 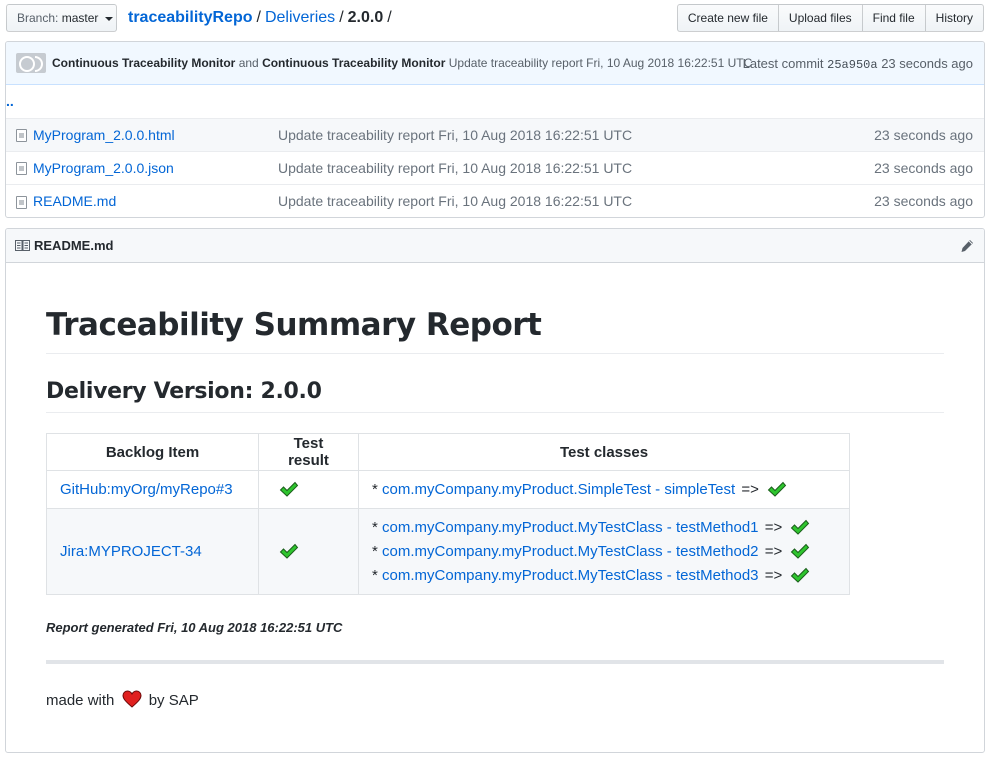 What do you see at coordinates (967, 246) in the screenshot?
I see `pencil-icon` at bounding box center [967, 246].